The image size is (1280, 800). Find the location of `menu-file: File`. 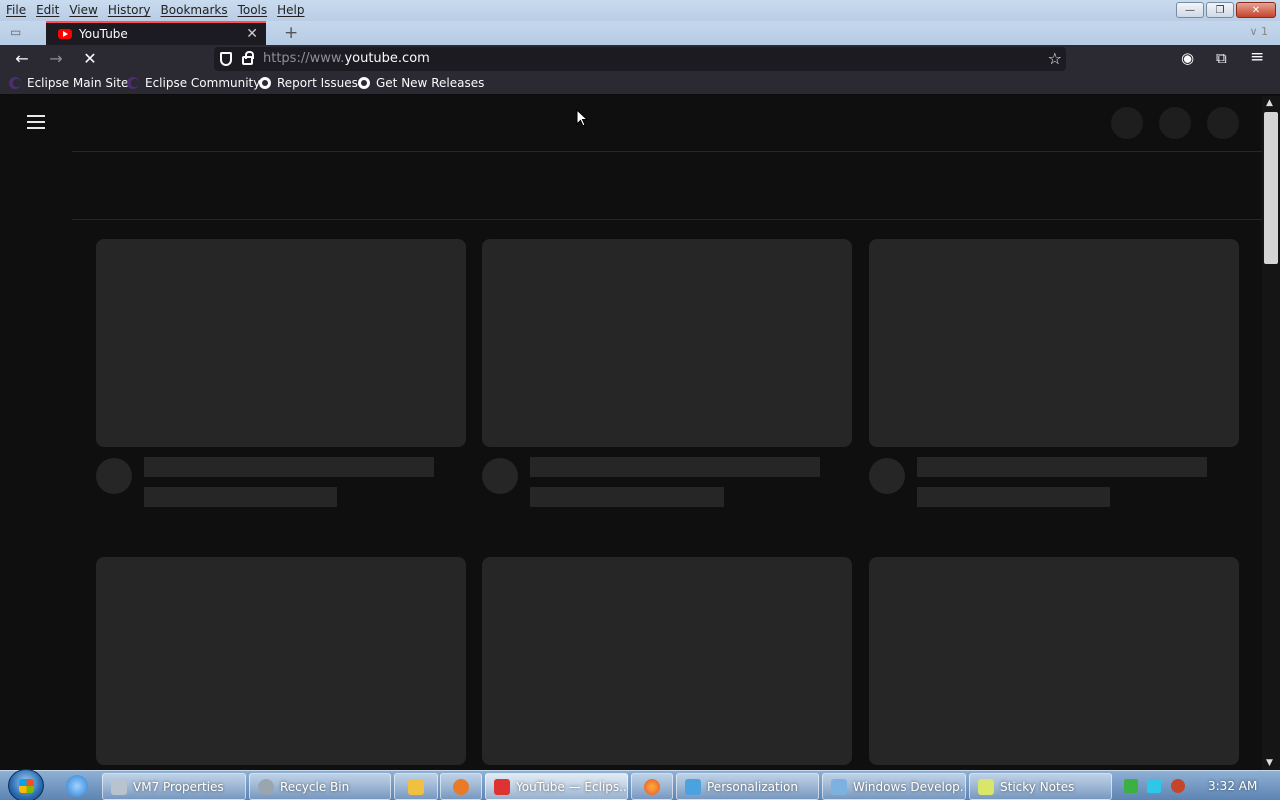

menu-file: File is located at coordinates (16, 10).